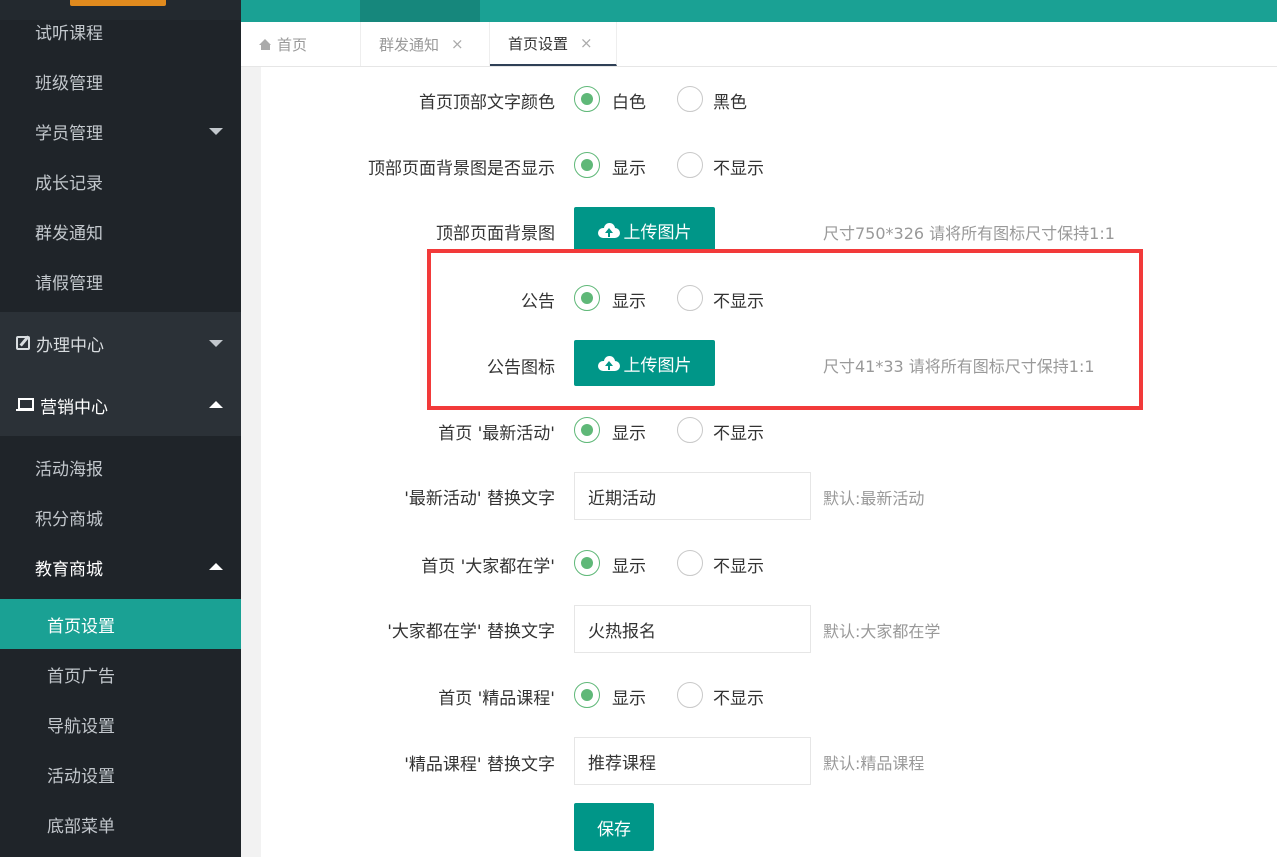 The image size is (1277, 857). I want to click on sidebar-item-label: 群发通知, so click(69, 233).